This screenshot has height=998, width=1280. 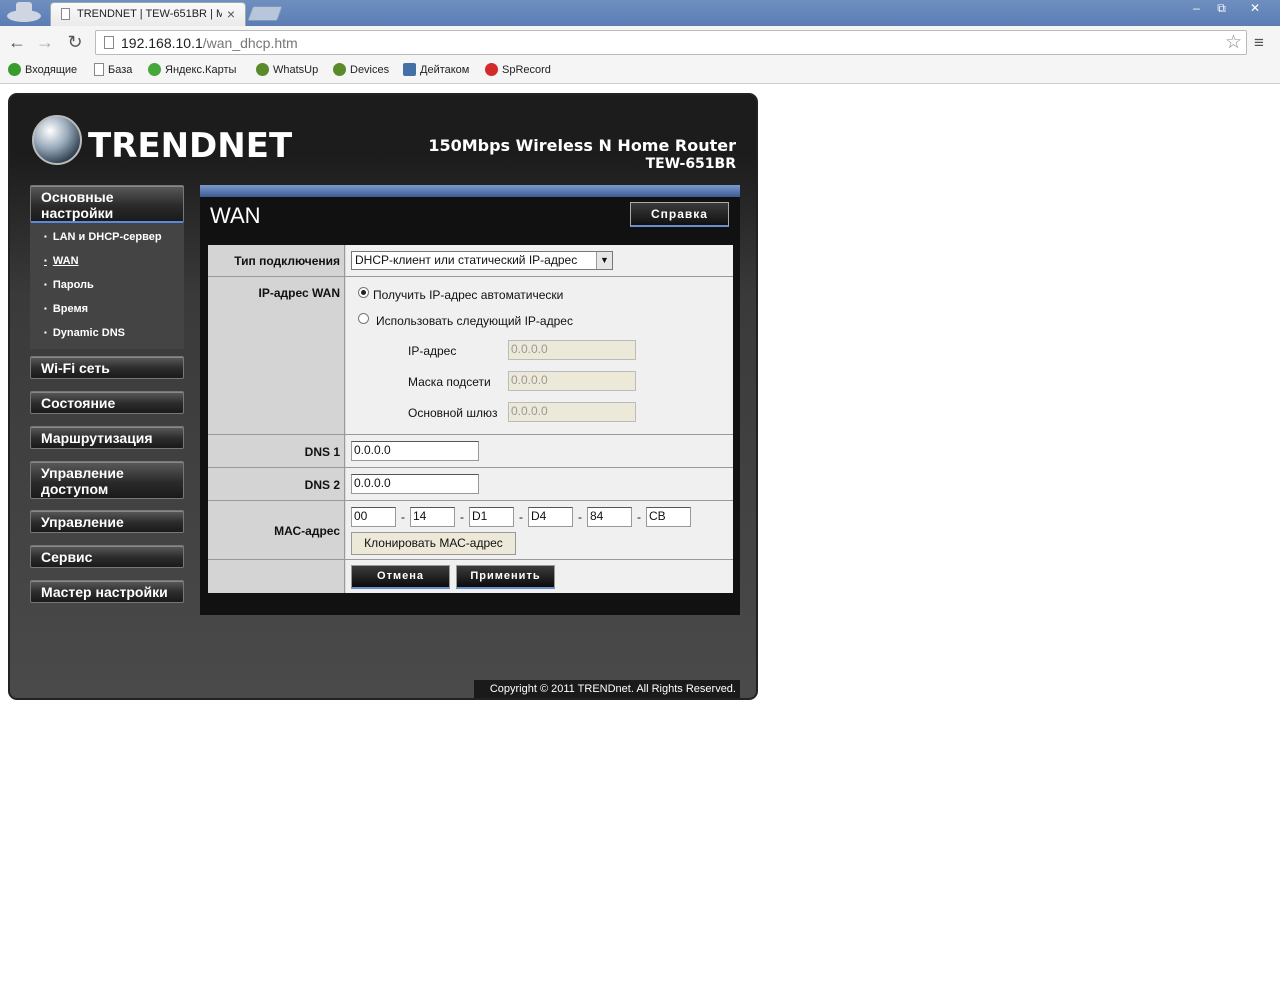 What do you see at coordinates (107, 204) in the screenshot?
I see `sidebar-section-basic: Основные настройки` at bounding box center [107, 204].